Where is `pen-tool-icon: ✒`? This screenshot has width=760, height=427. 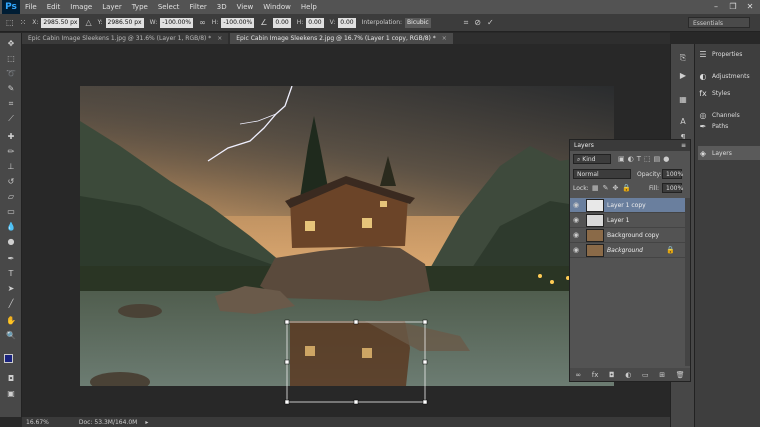
pen-tool-icon: ✒ is located at coordinates (11, 259).